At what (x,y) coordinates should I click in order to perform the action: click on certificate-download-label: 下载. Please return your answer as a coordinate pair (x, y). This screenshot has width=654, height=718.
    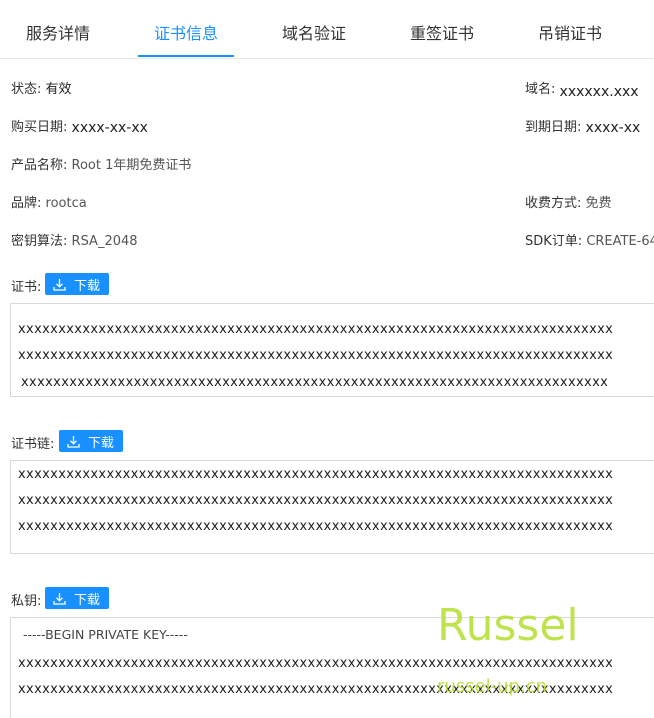
    Looking at the image, I should click on (87, 286).